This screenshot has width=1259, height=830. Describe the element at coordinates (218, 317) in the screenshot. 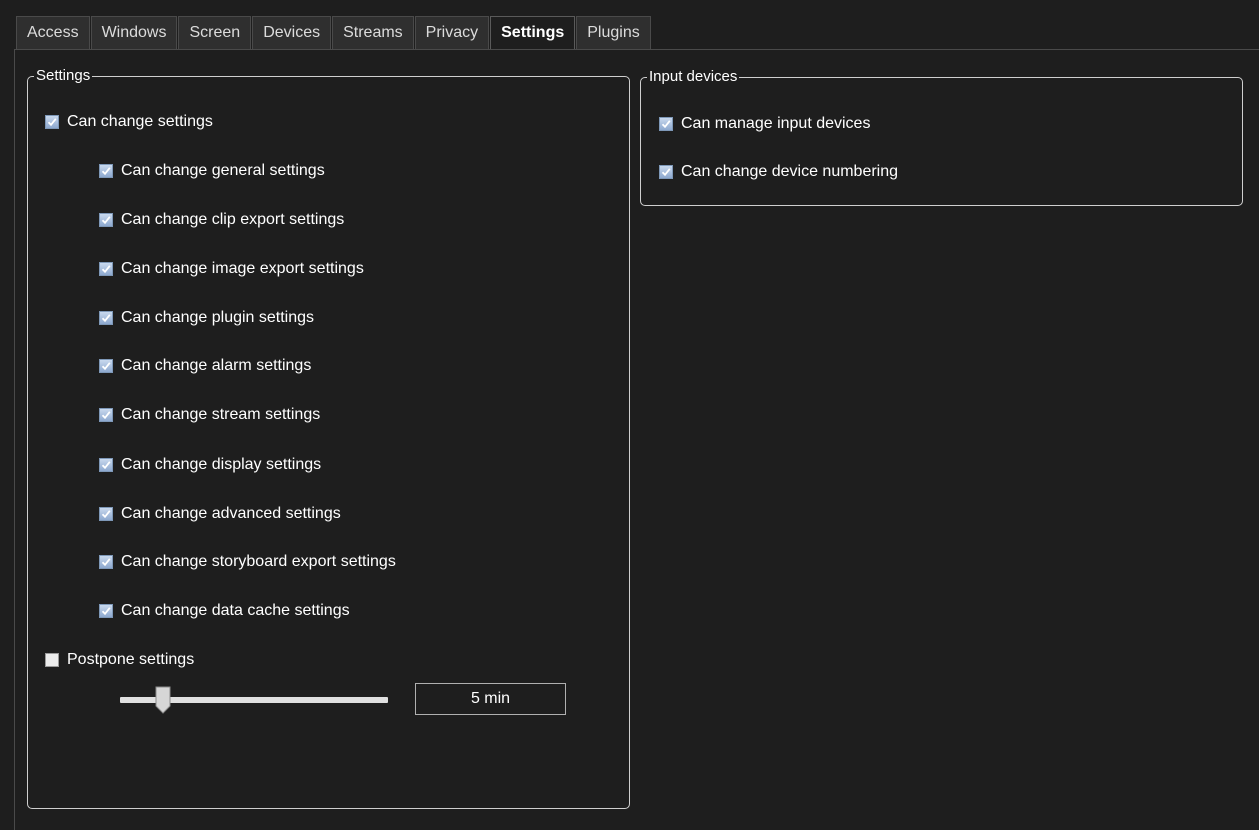

I see `checkbox-label: Can change plugin settings` at that location.